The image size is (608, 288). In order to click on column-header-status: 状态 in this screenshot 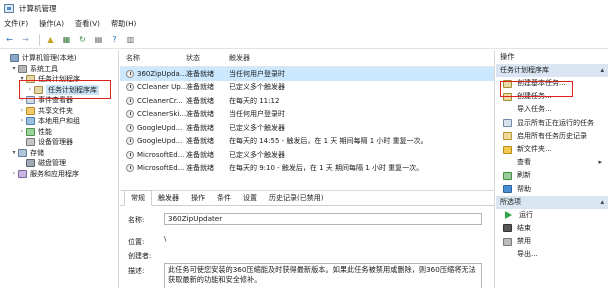, I will do `click(207, 58)`.